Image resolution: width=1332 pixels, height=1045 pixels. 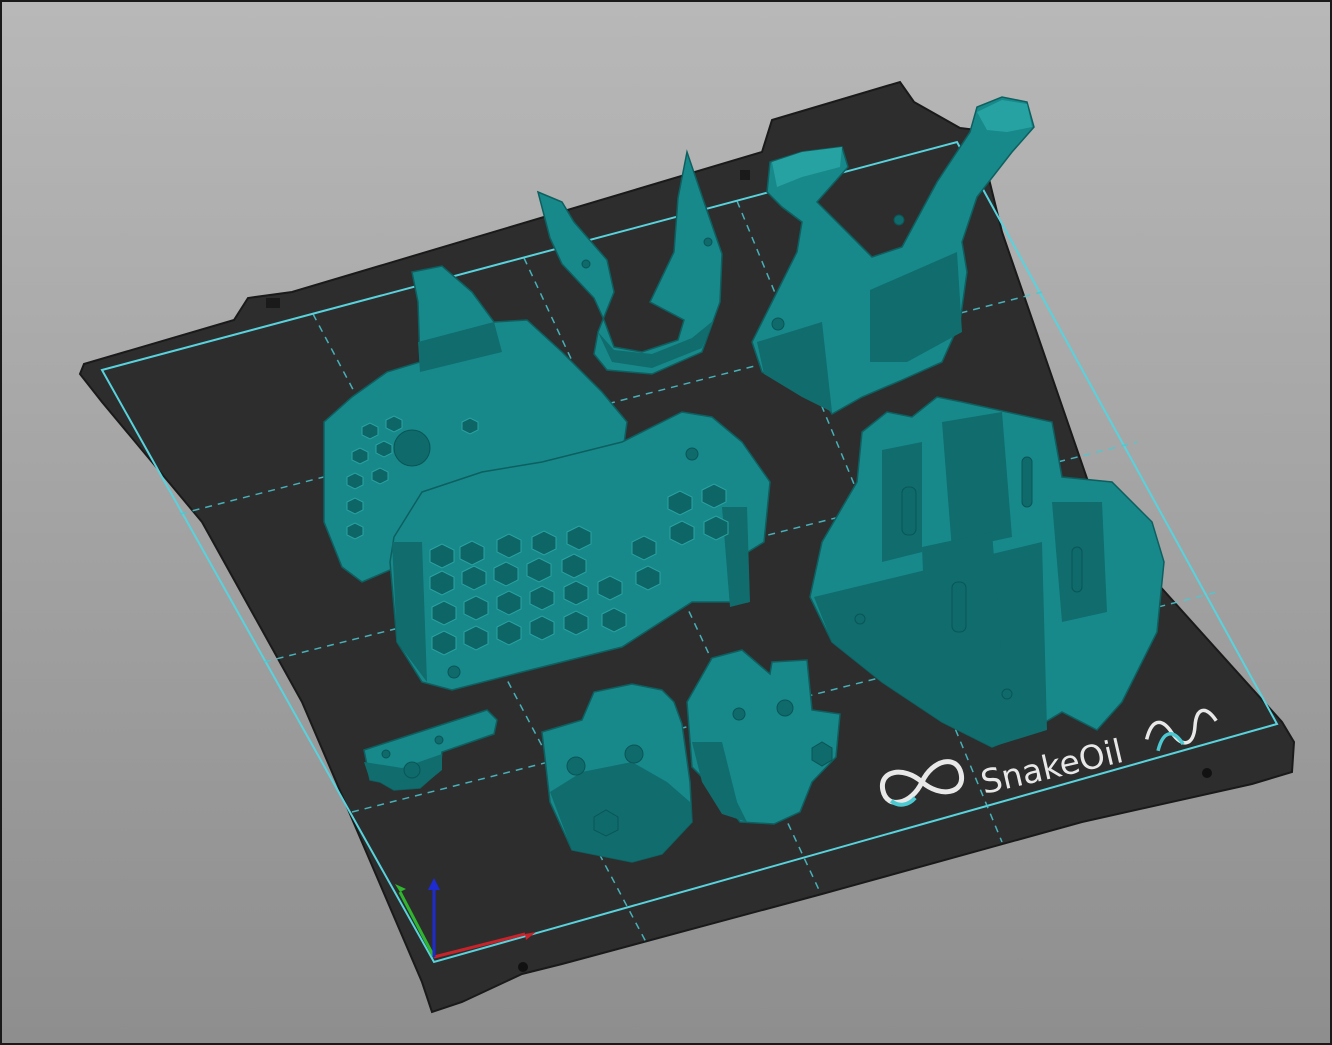 What do you see at coordinates (1207, 773) in the screenshot?
I see `bed-mount-hole-right` at bounding box center [1207, 773].